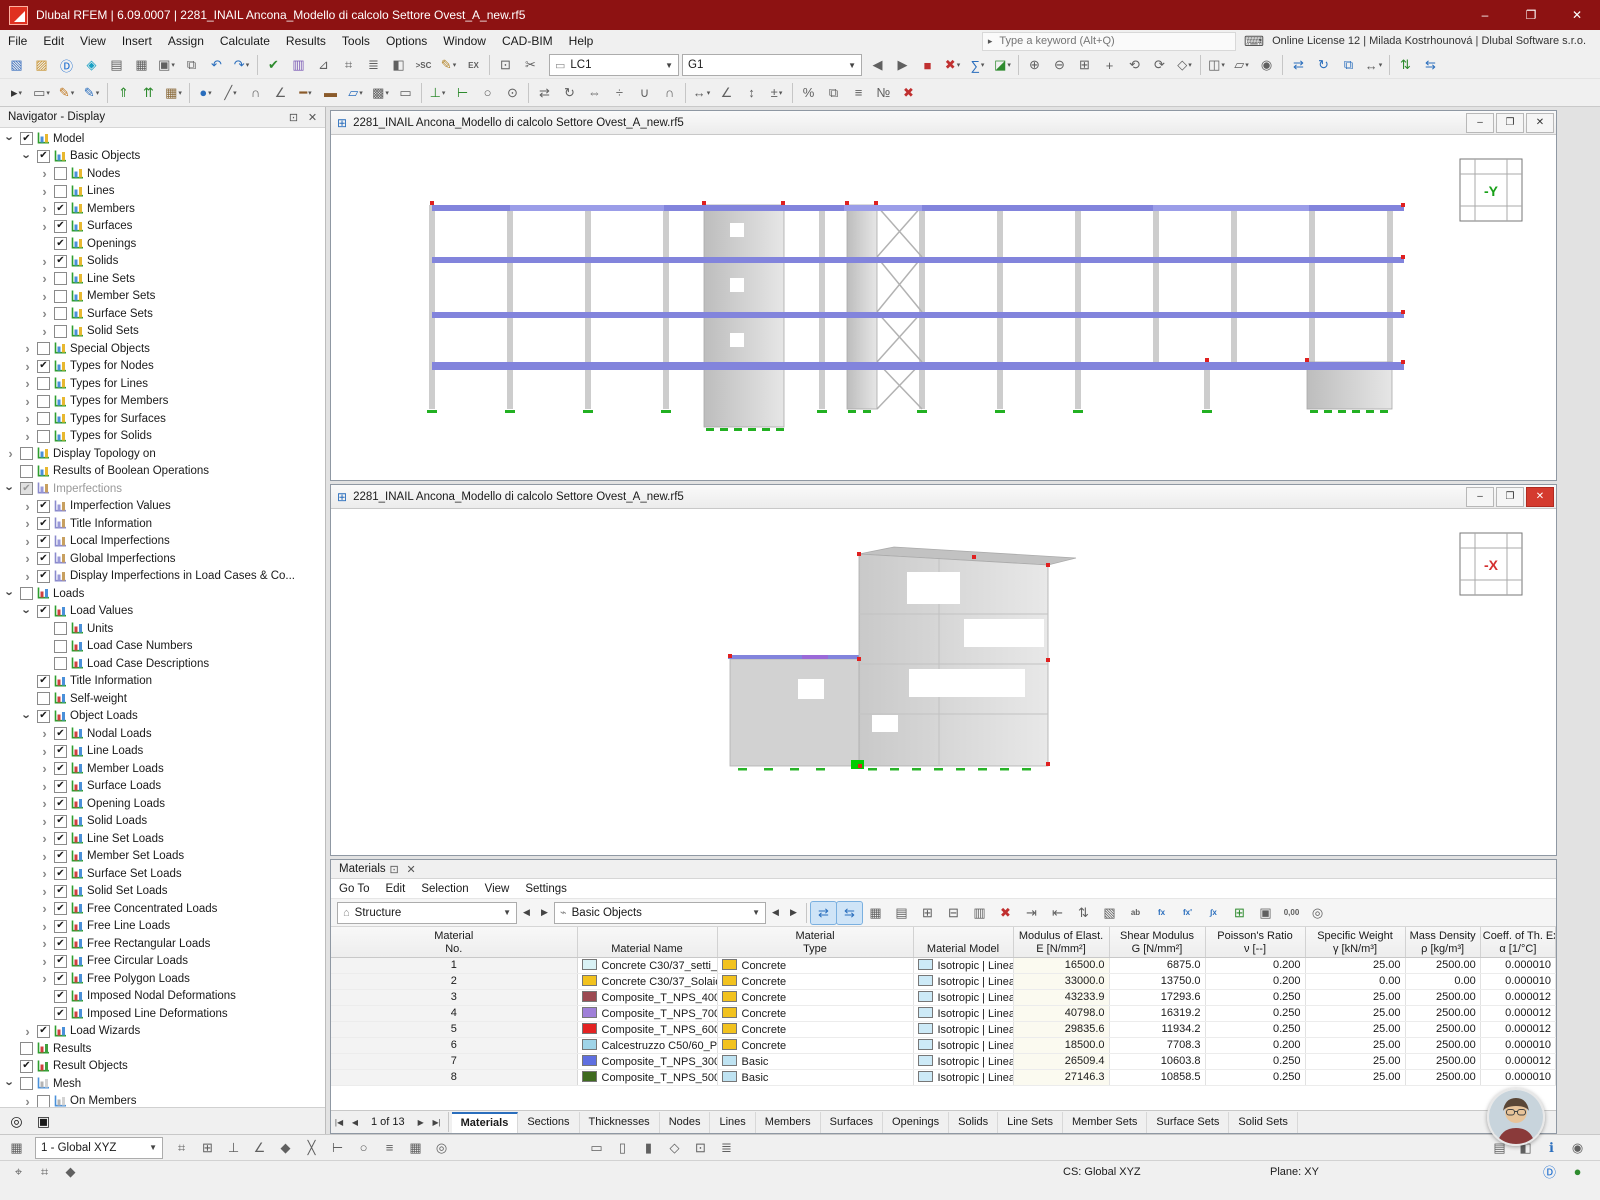 Image resolution: width=1600 pixels, height=1200 pixels. What do you see at coordinates (594, 93) in the screenshot?
I see `edit-mirror: ⇔` at bounding box center [594, 93].